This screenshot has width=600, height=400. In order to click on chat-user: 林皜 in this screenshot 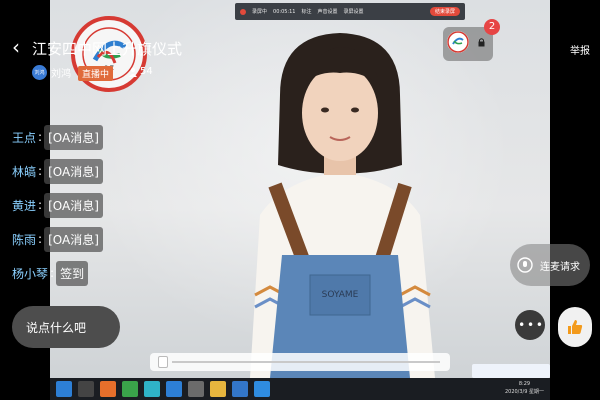, I will do `click(24, 171)`.